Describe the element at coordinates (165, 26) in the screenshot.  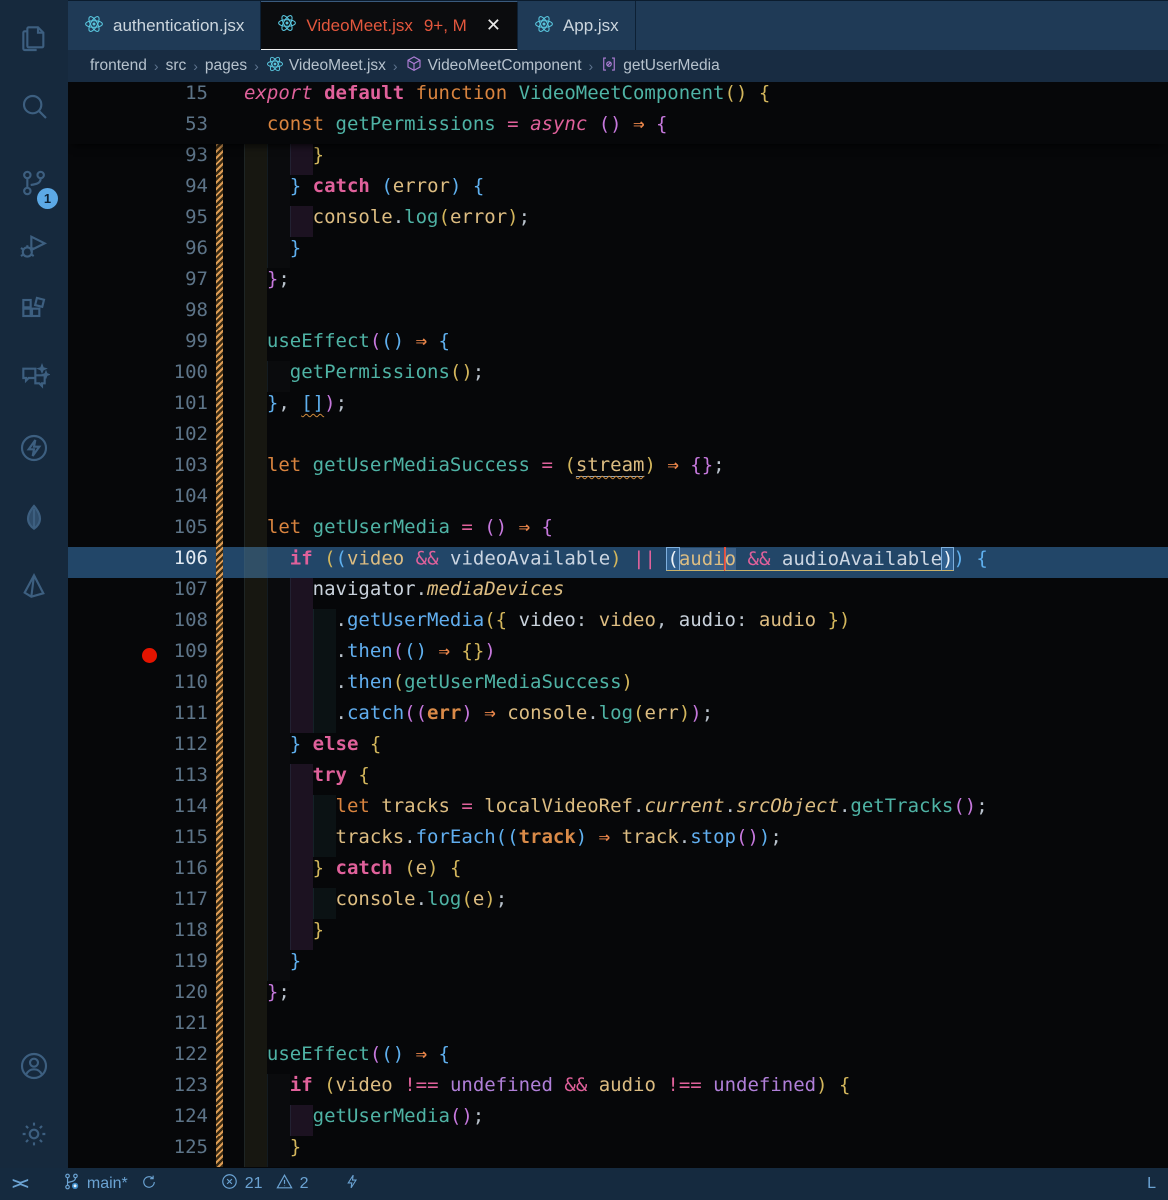
I see `tab-authentication: authentication.jsx` at that location.